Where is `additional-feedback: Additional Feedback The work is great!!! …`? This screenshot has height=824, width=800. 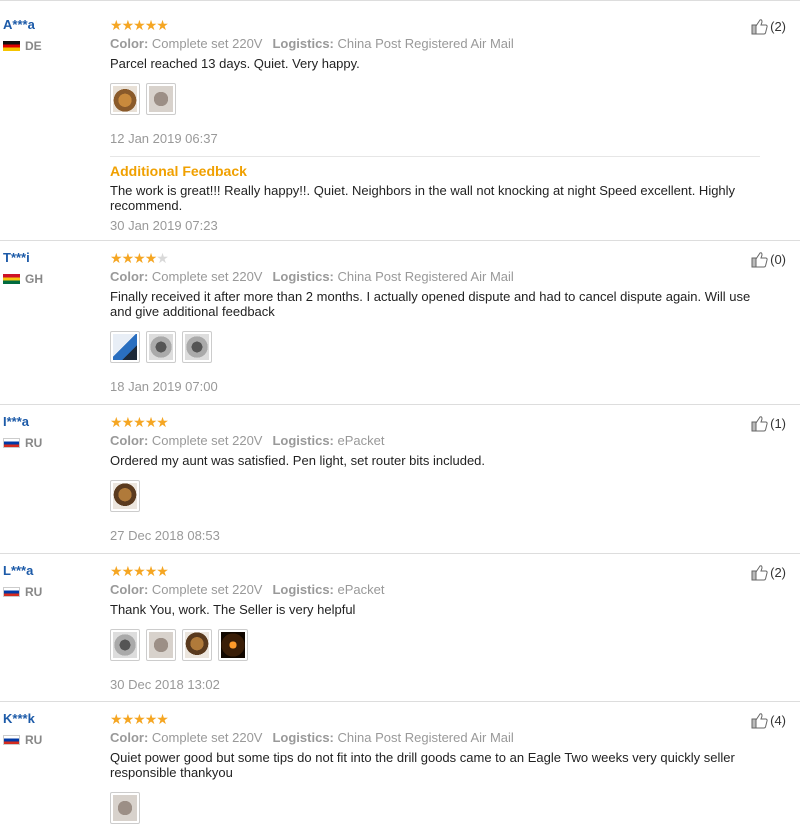 additional-feedback: Additional Feedback The work is great!!! … is located at coordinates (435, 194).